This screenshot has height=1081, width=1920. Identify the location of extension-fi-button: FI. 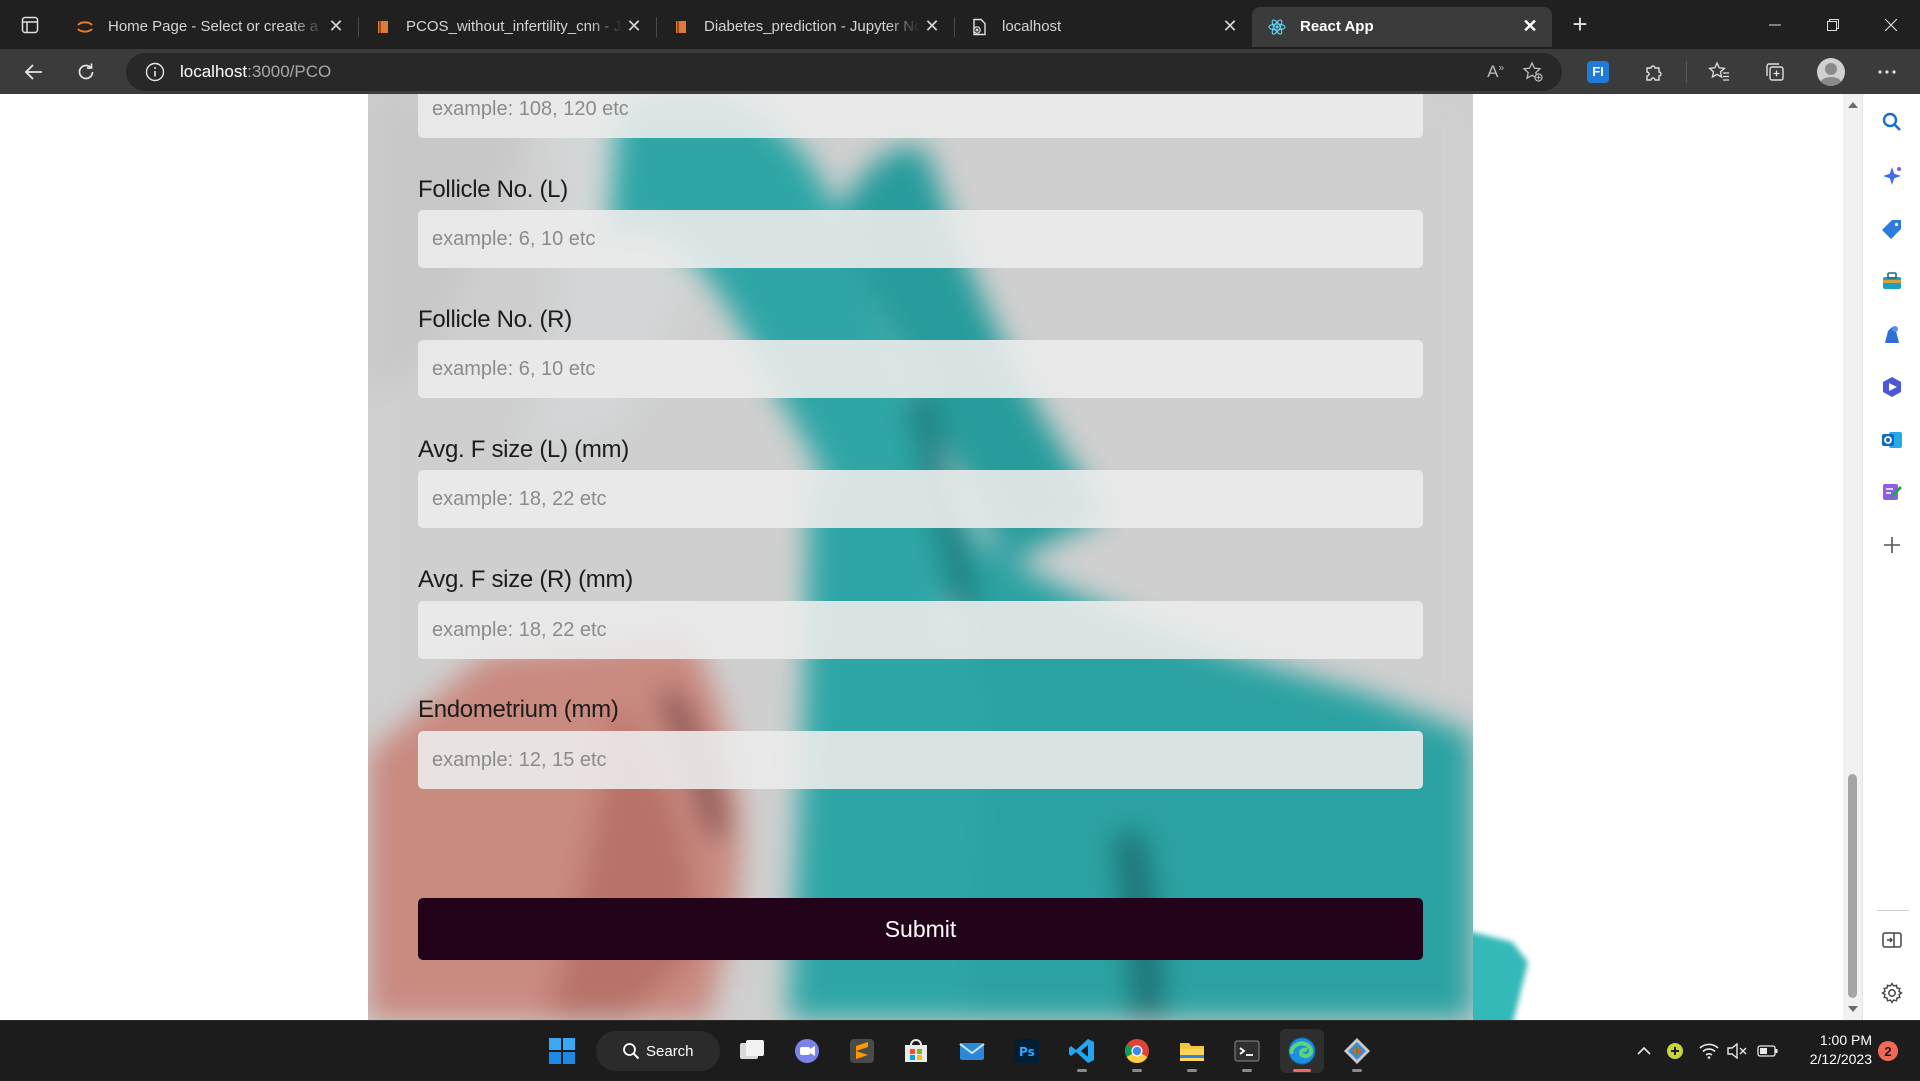
(1598, 72).